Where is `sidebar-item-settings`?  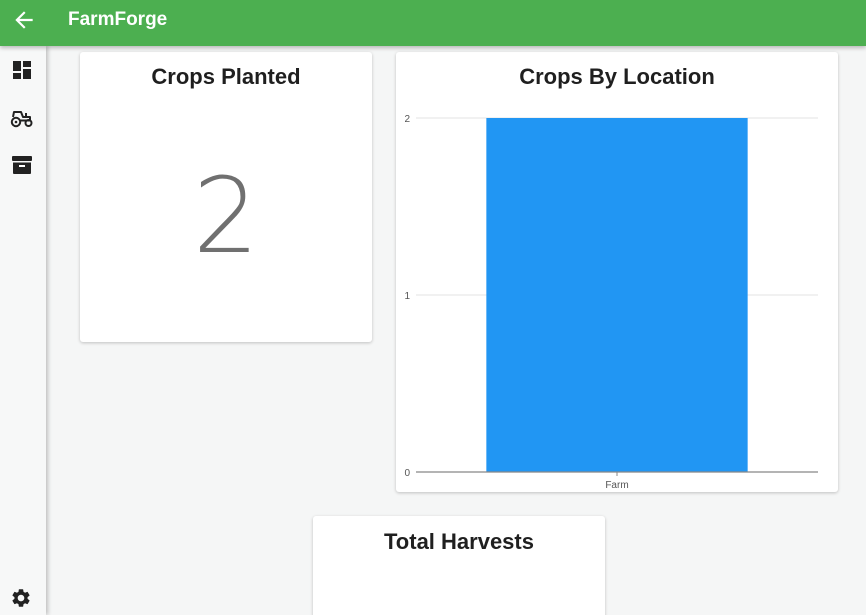
sidebar-item-settings is located at coordinates (22, 599).